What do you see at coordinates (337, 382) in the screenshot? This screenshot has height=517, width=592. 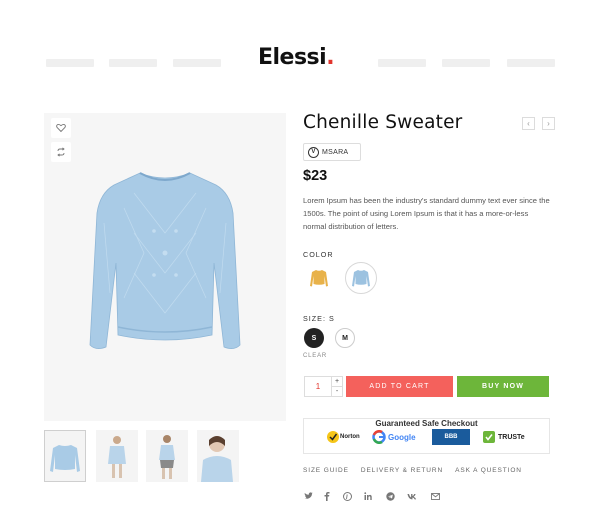 I see `quantity-increase-button: +` at bounding box center [337, 382].